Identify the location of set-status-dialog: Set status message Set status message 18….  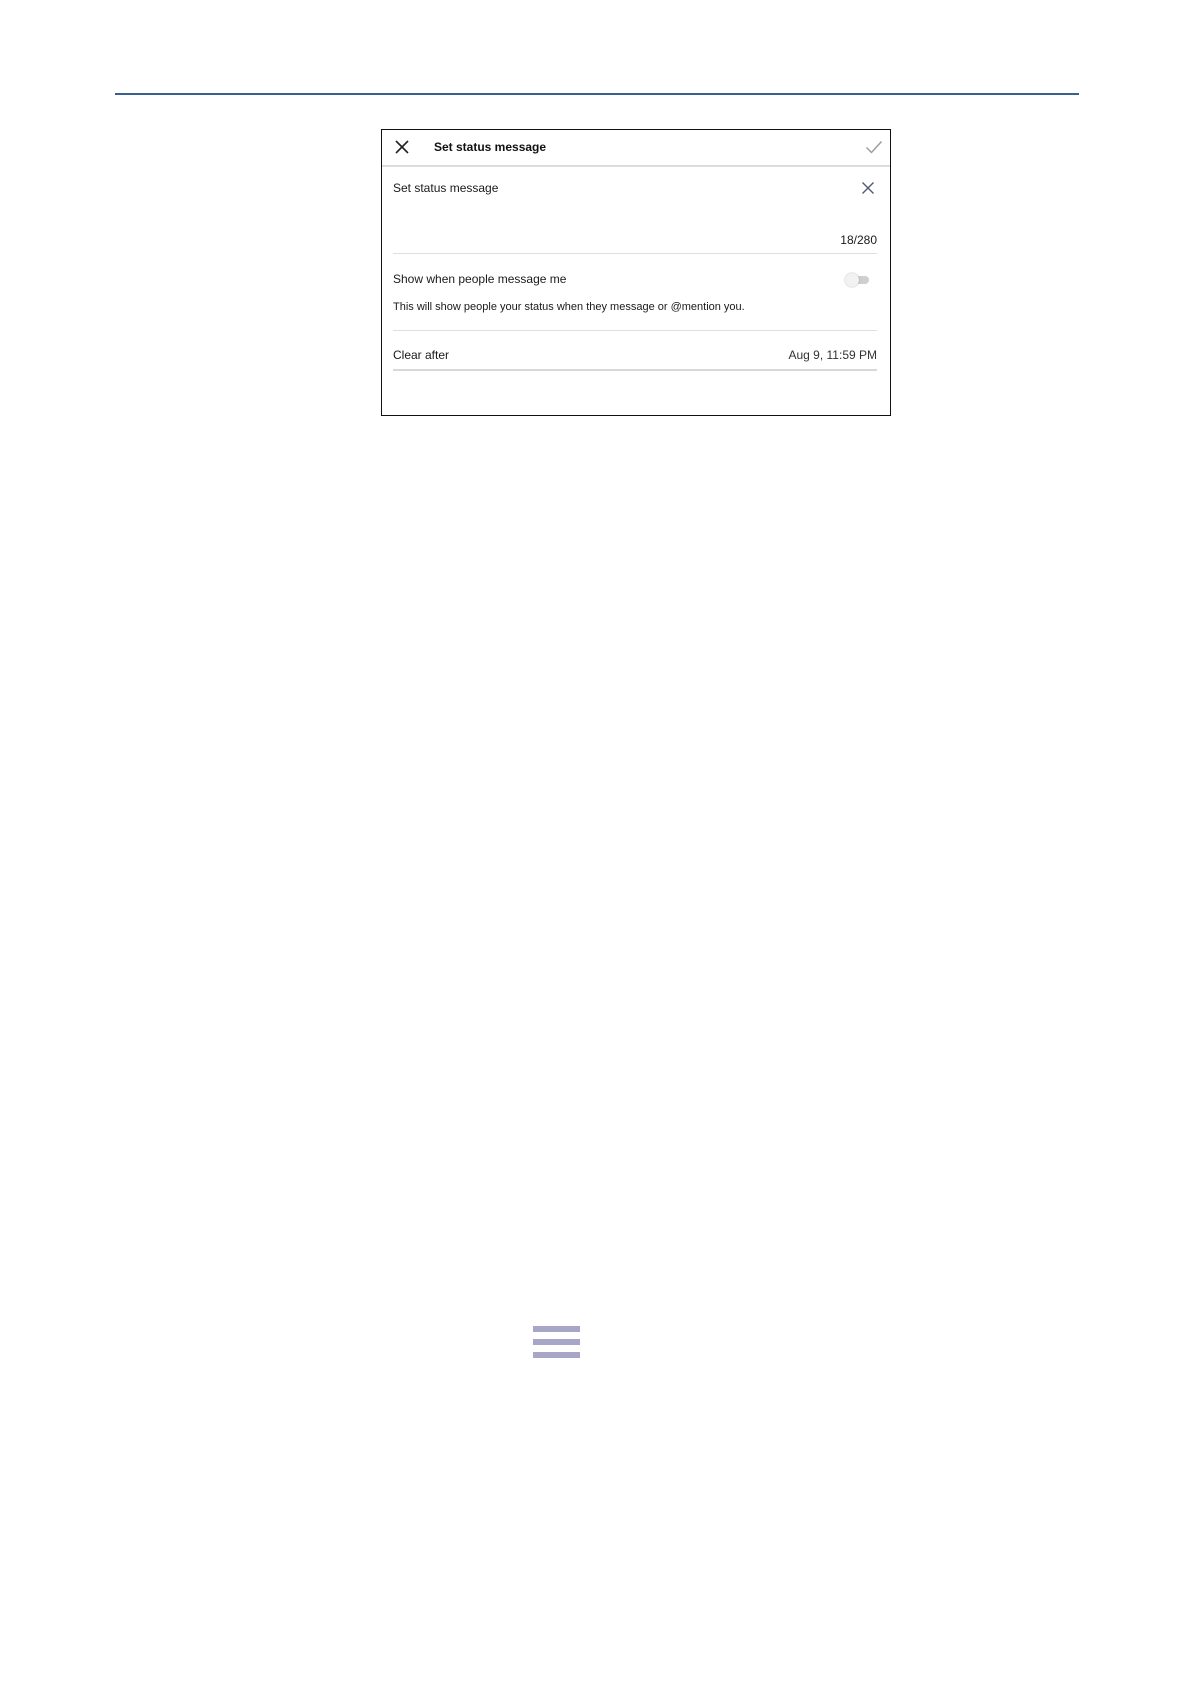
(636, 272).